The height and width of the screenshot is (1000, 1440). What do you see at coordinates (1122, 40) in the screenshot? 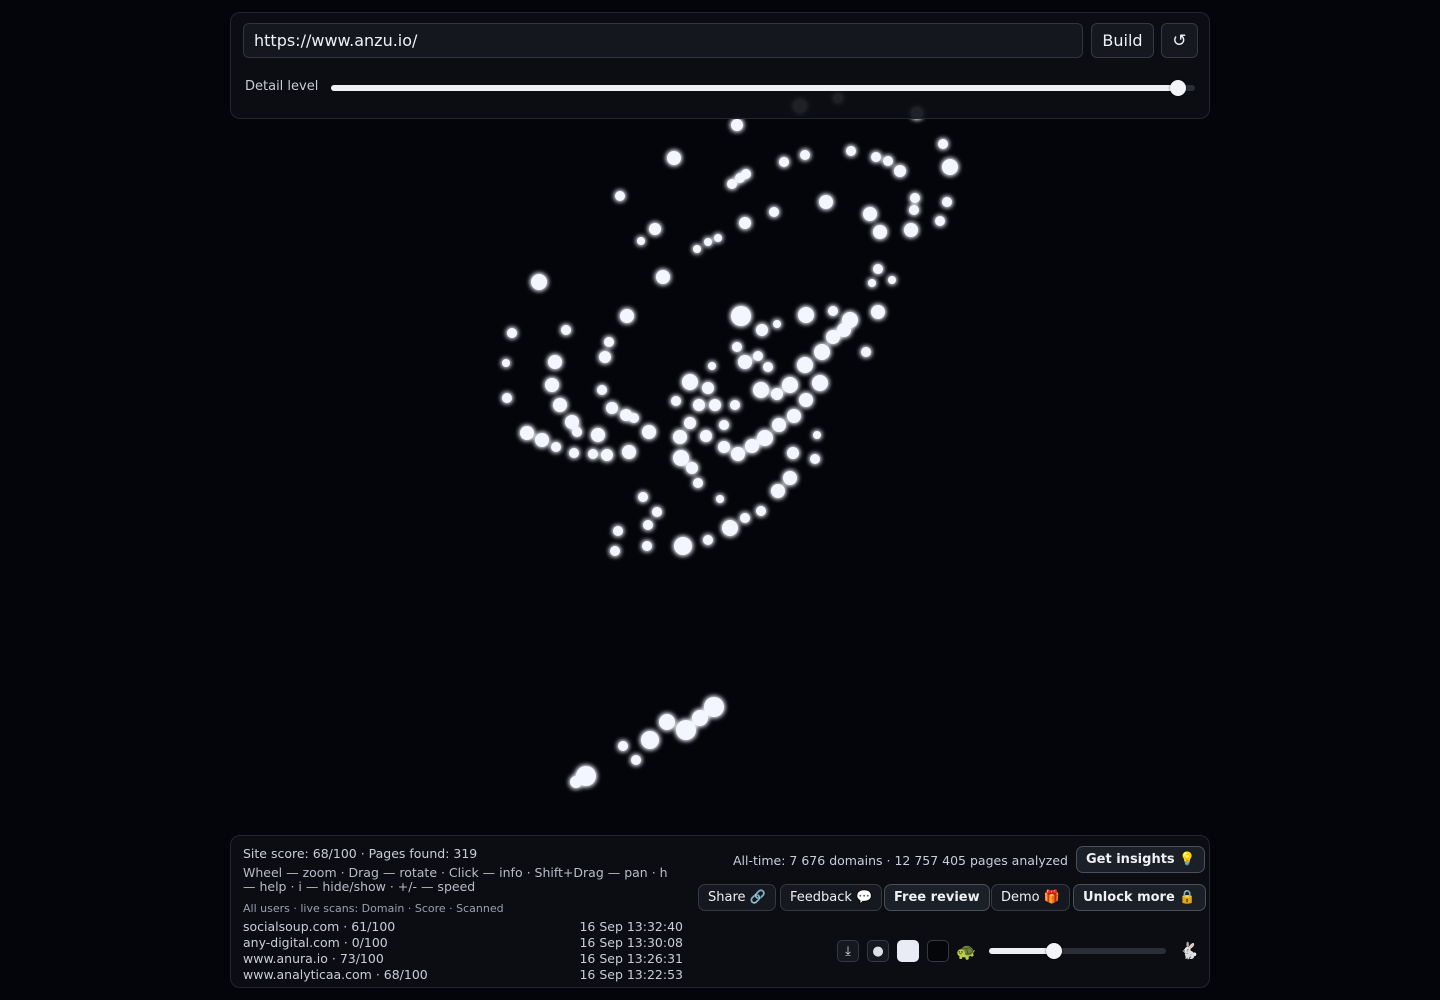
I see `build-button: Build` at bounding box center [1122, 40].